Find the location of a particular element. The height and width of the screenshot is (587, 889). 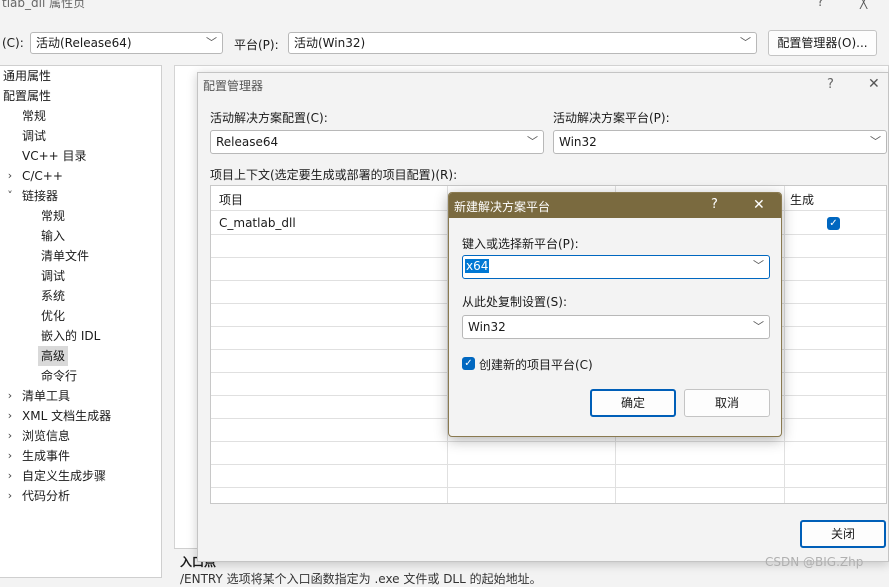

config-select-value: 活动(Release64) is located at coordinates (84, 43).